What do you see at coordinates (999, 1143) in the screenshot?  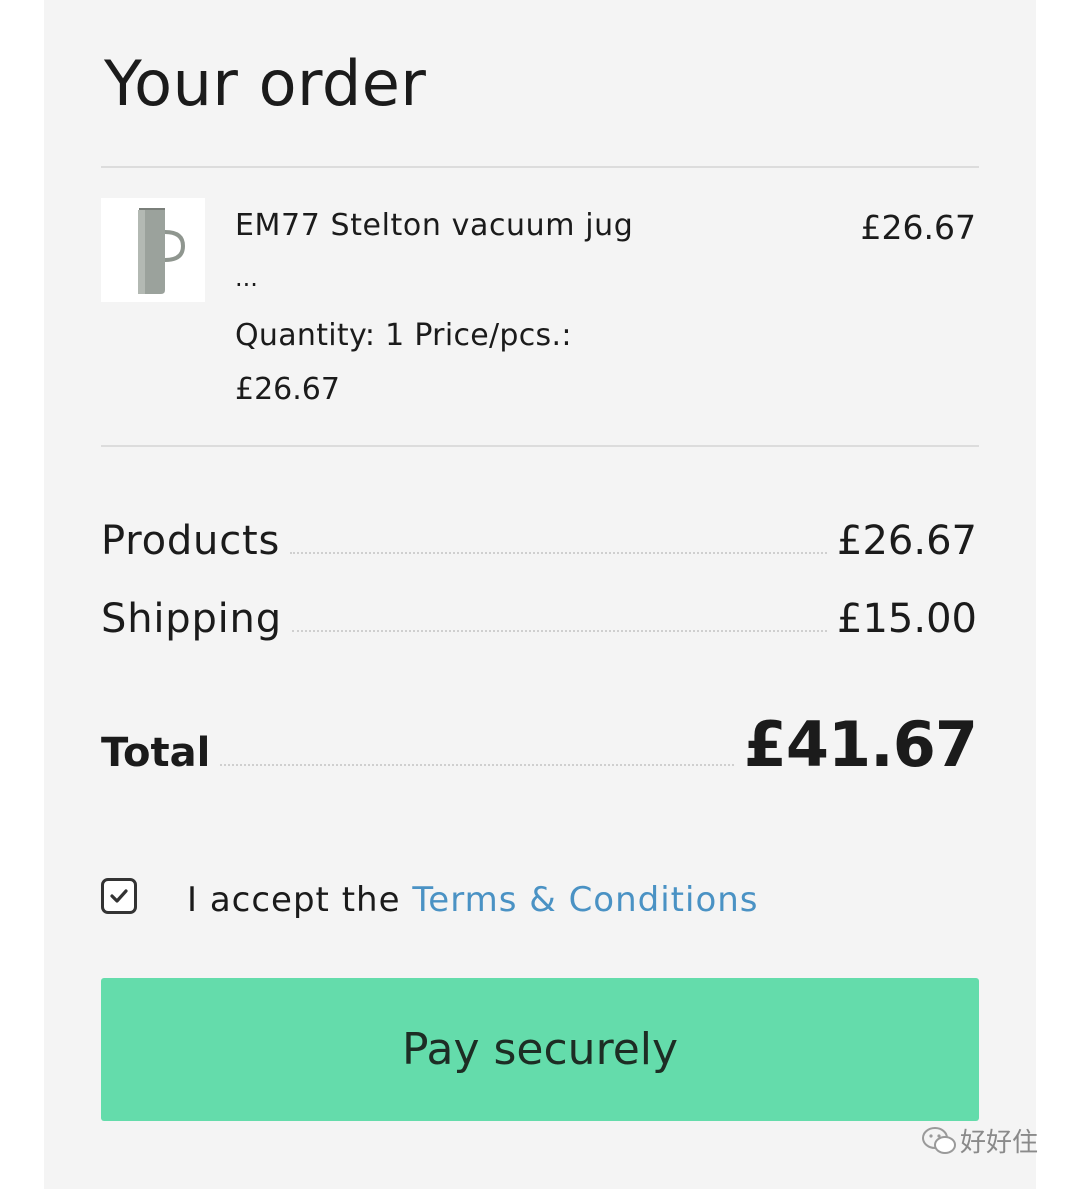 I see `watermark-text: 好好住` at bounding box center [999, 1143].